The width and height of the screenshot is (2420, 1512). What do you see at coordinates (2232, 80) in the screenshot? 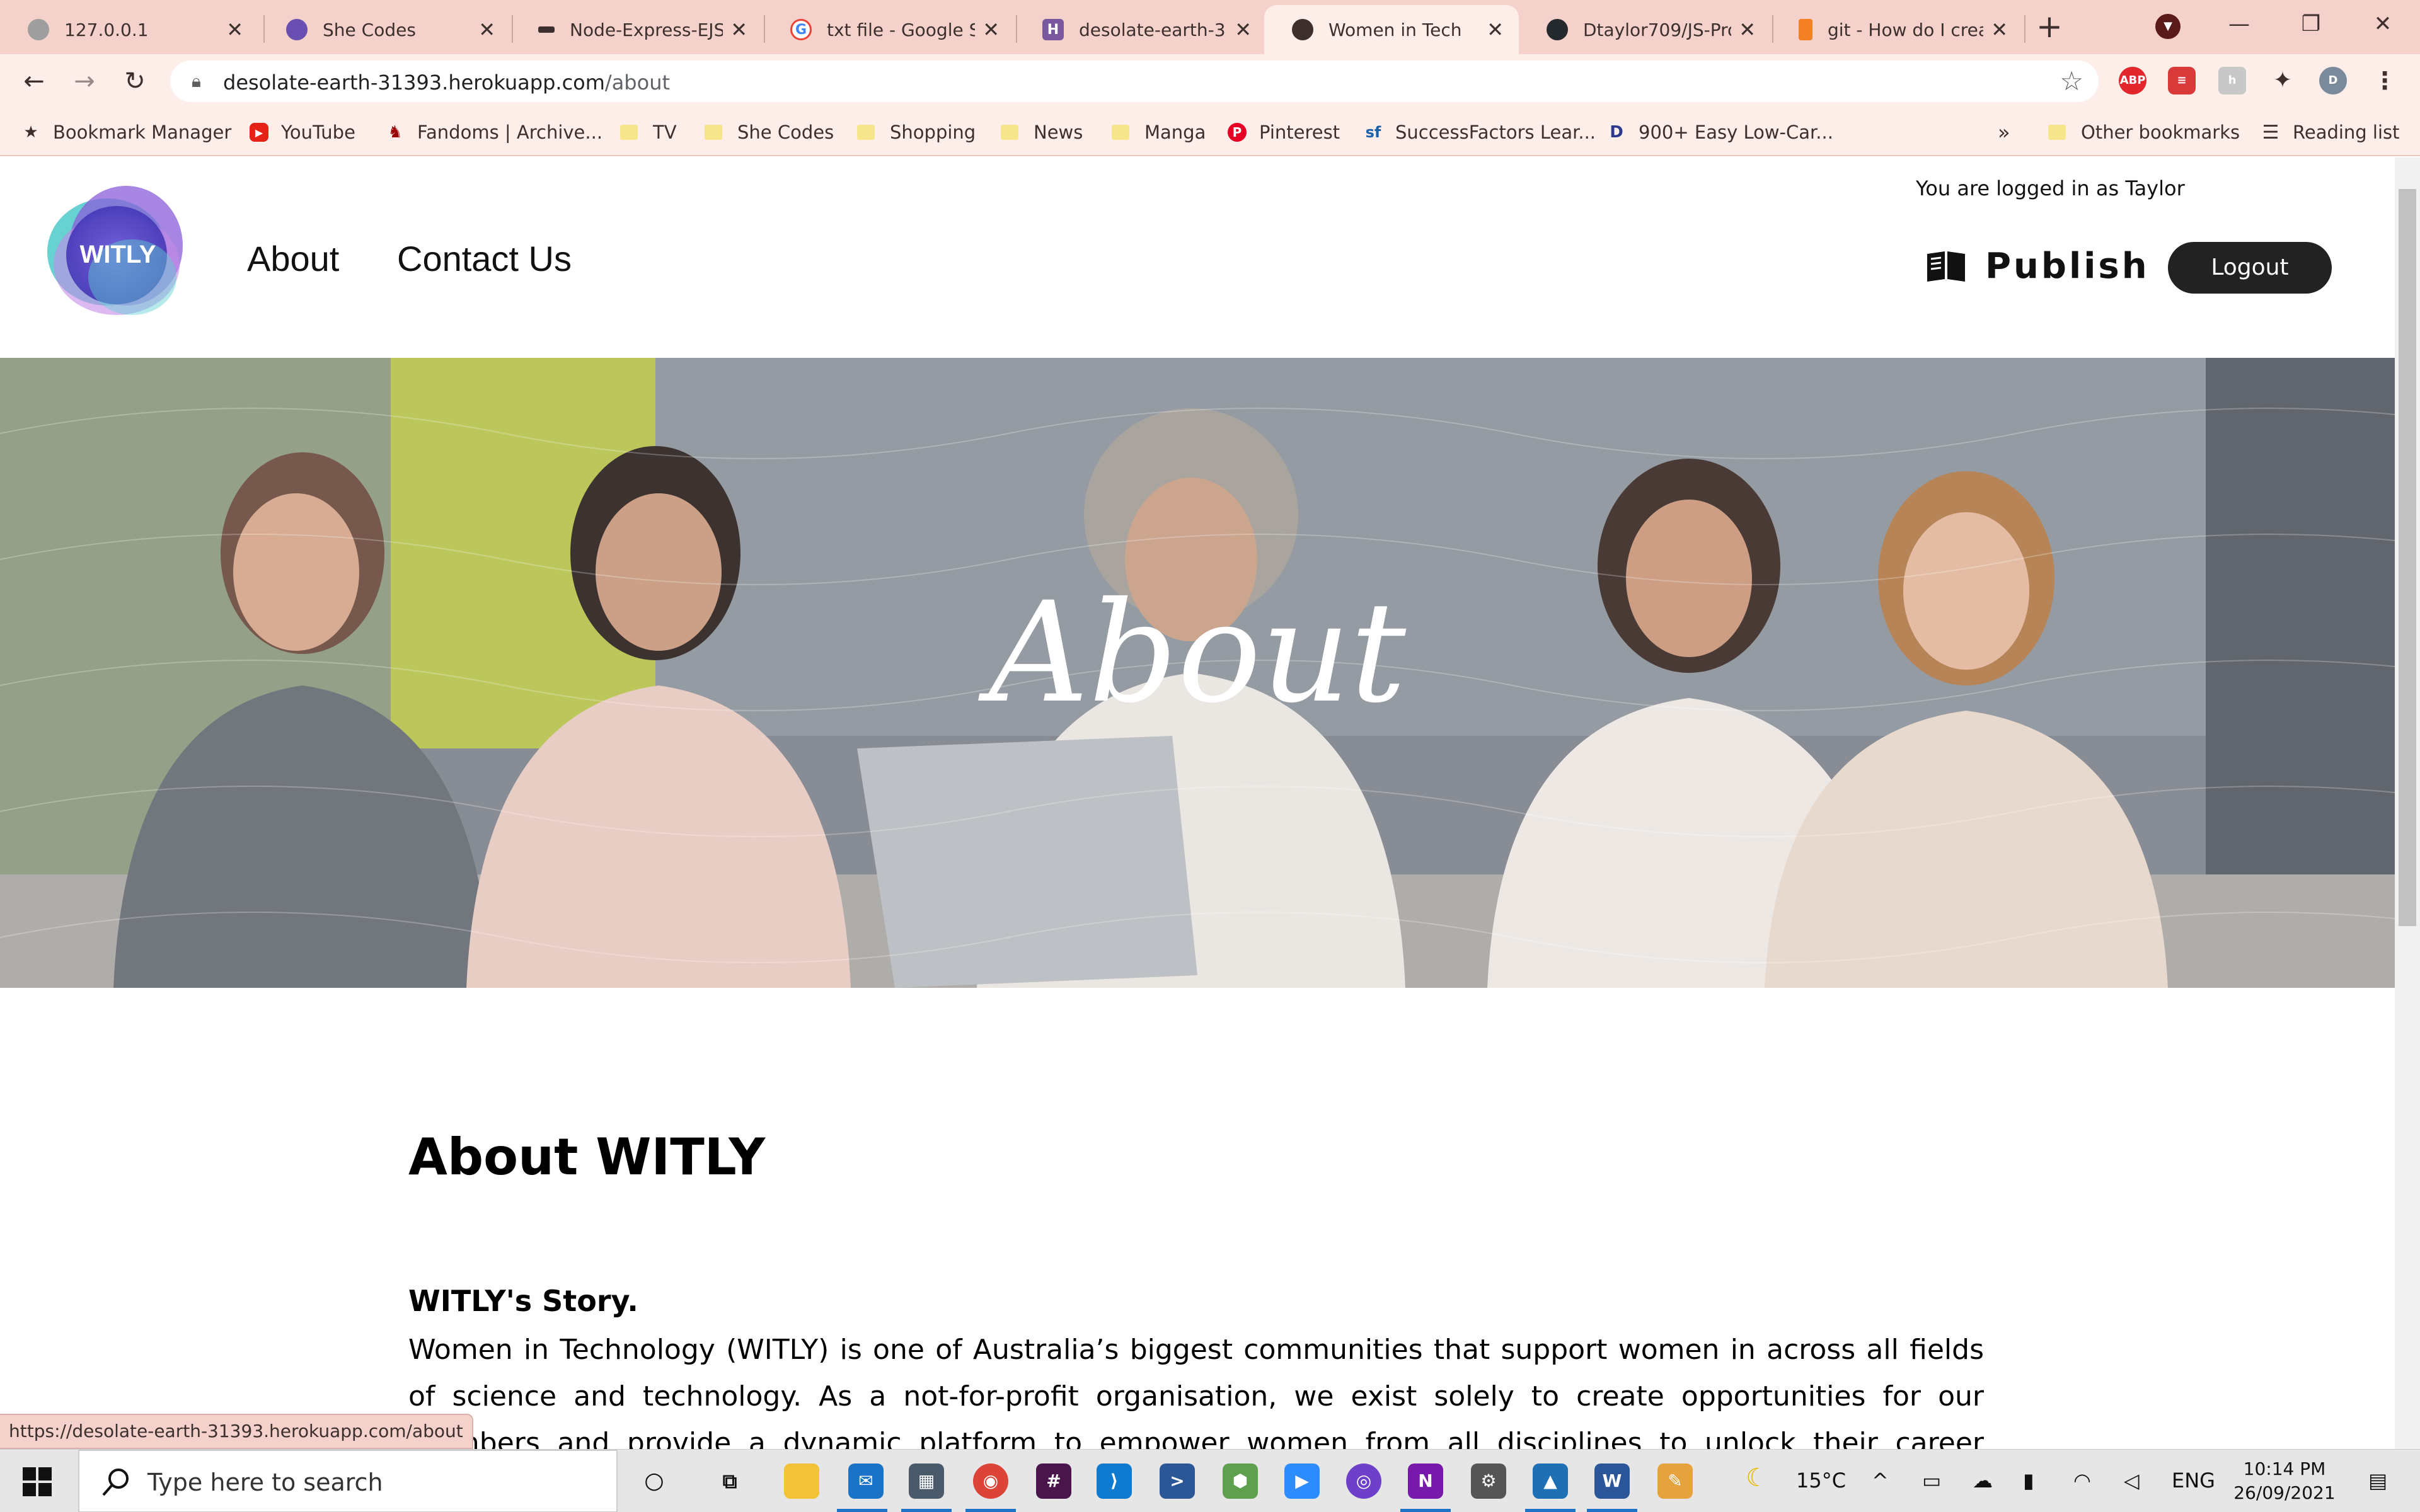
I see `extension-gray-icon: h` at bounding box center [2232, 80].